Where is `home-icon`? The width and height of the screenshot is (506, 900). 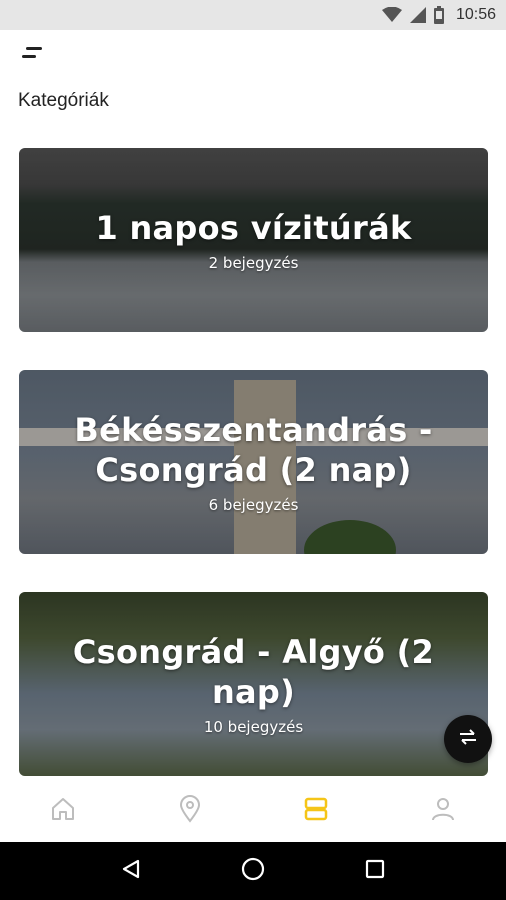 home-icon is located at coordinates (63, 811).